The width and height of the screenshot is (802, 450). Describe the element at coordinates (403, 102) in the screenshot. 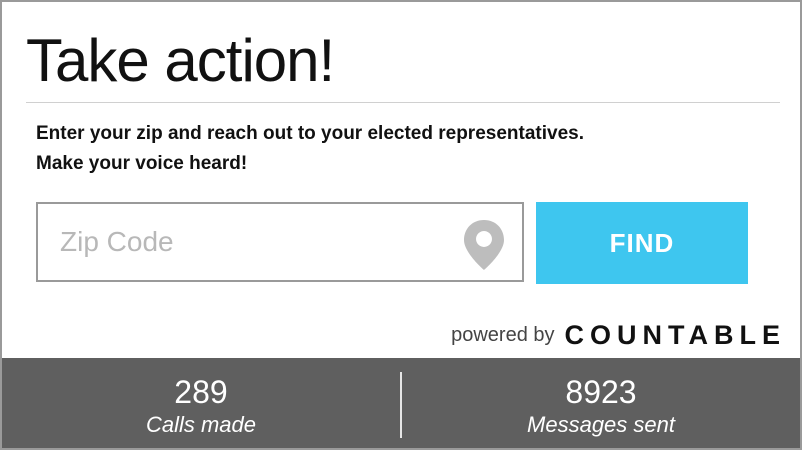

I see `title-divider` at that location.